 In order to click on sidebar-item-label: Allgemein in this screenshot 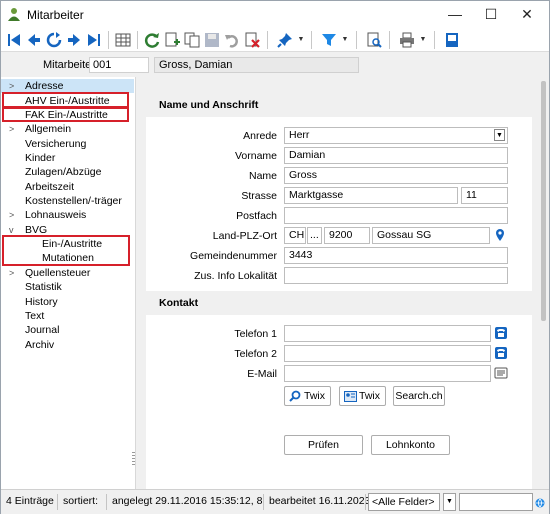, I will do `click(48, 129)`.